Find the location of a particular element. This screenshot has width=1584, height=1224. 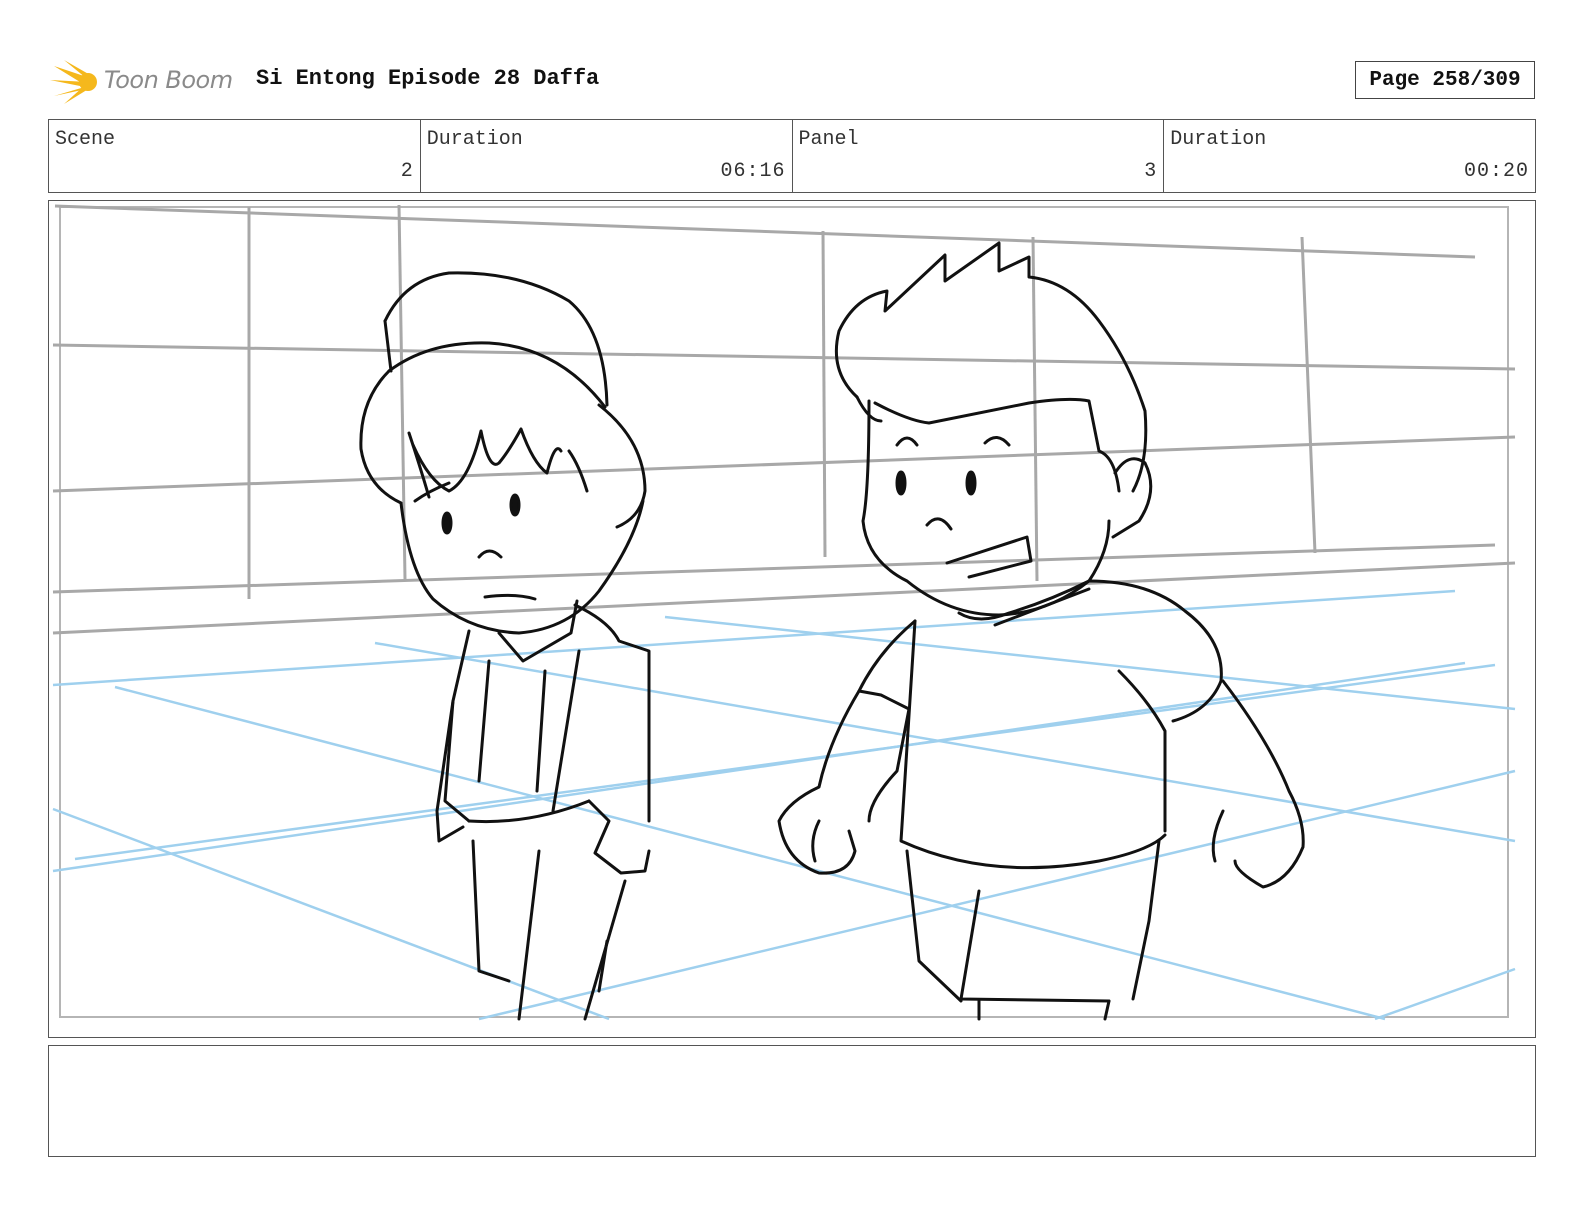

panel-duration-cell: Duration 00:20 is located at coordinates (1349, 156).